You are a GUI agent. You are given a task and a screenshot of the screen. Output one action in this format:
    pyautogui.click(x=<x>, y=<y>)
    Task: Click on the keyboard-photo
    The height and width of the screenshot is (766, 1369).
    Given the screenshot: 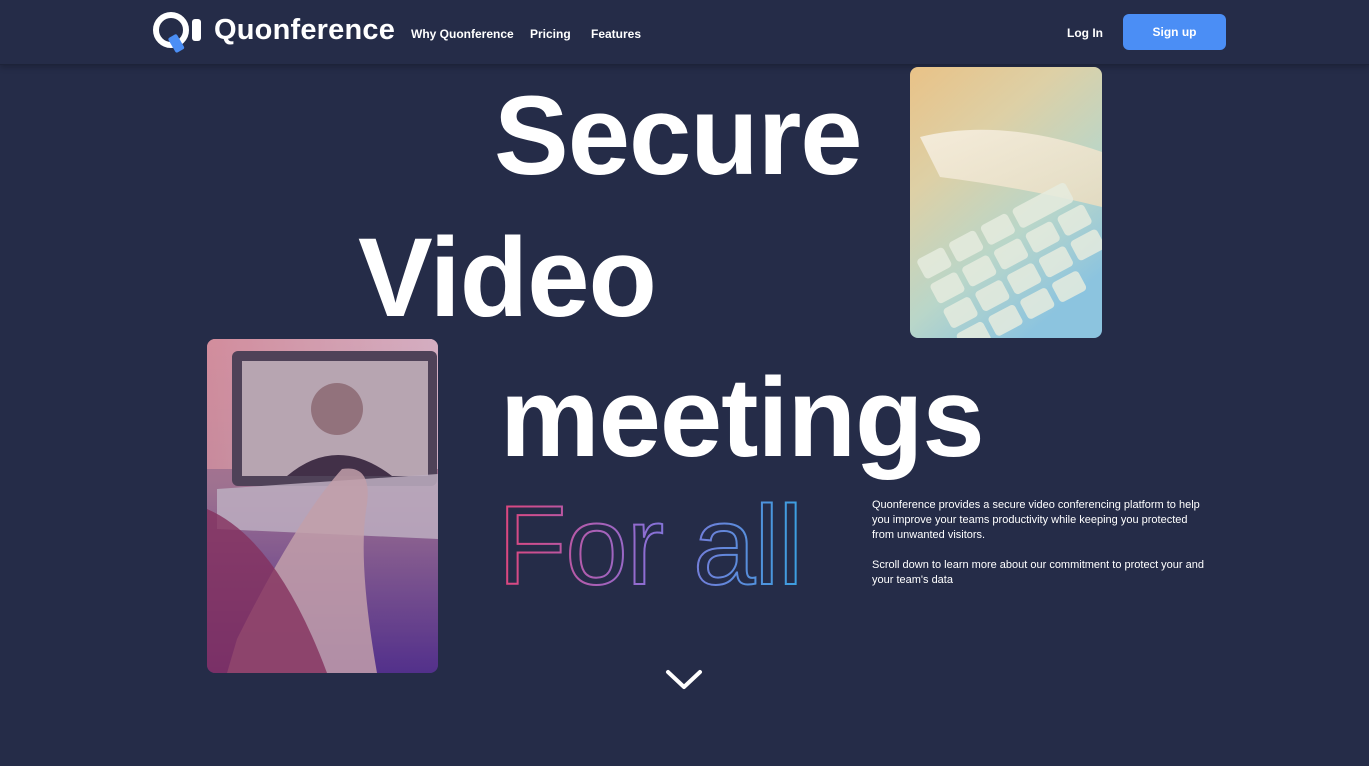 What is the action you would take?
    pyautogui.click(x=1006, y=202)
    